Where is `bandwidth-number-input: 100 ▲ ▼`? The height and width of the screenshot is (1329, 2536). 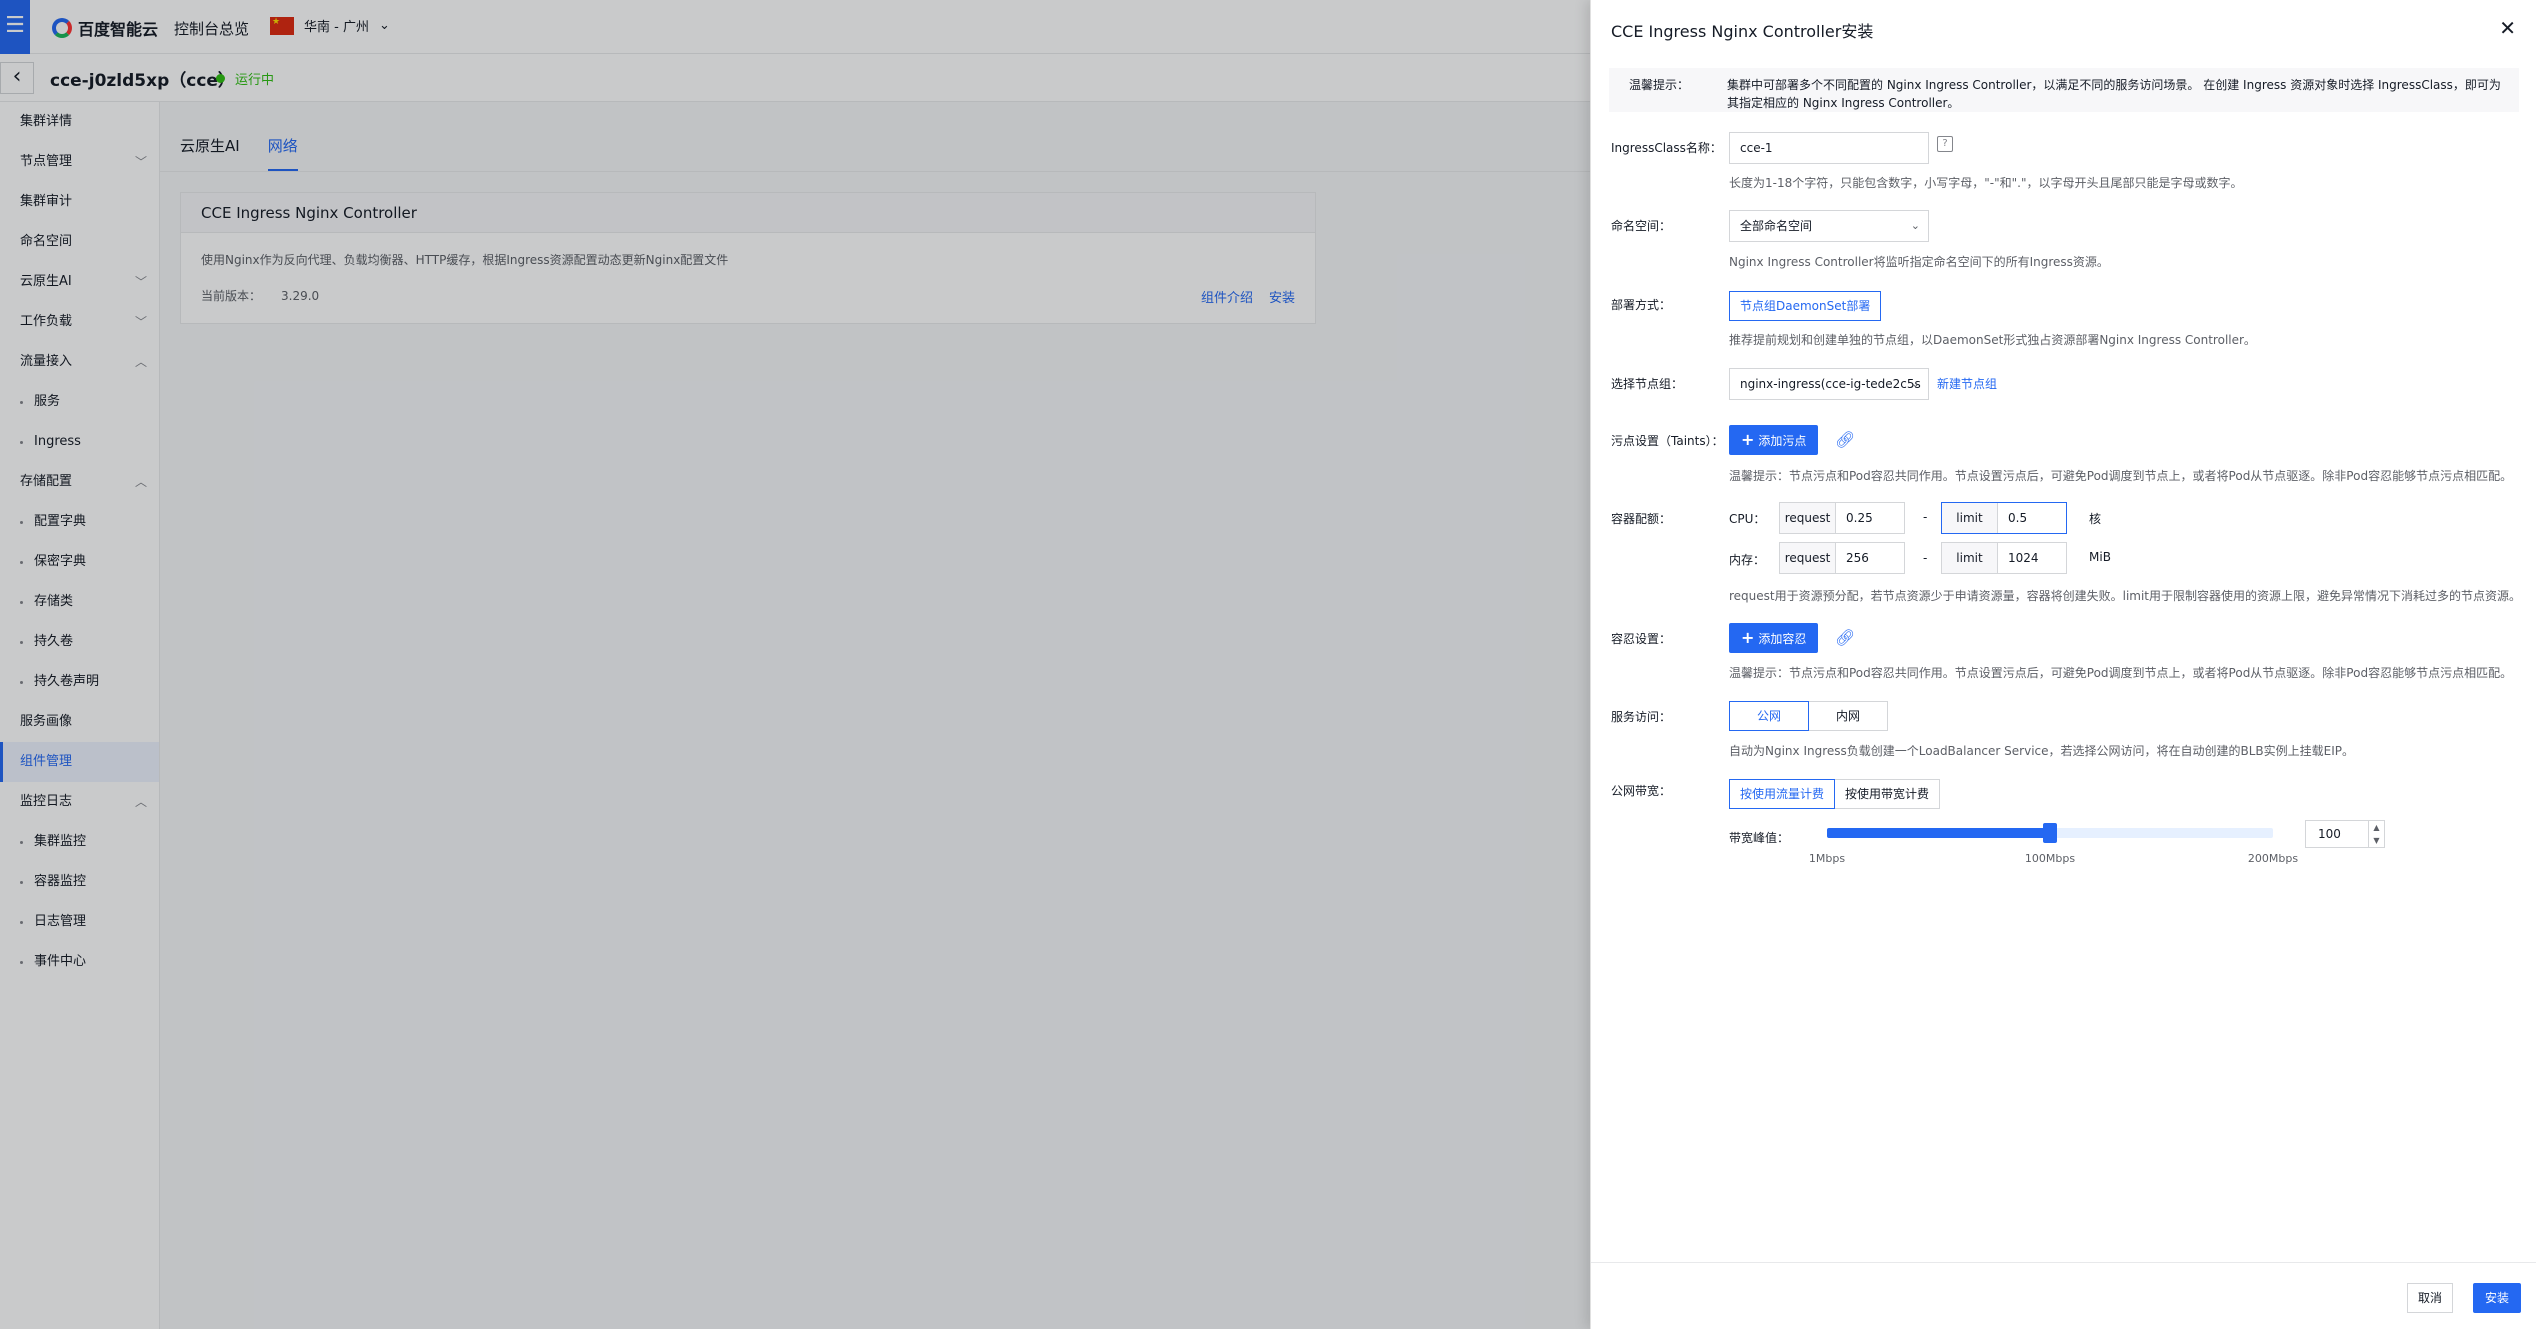
bandwidth-number-input: 100 ▲ ▼ is located at coordinates (2345, 834).